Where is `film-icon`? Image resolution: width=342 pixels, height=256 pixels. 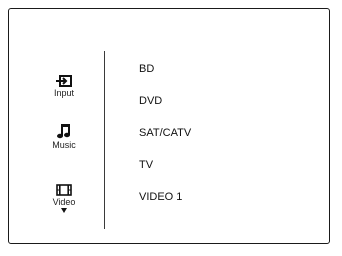 film-icon is located at coordinates (64, 190).